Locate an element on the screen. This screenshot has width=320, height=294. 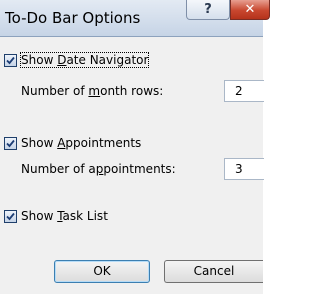
appointments-count-input: 3 is located at coordinates (244, 169).